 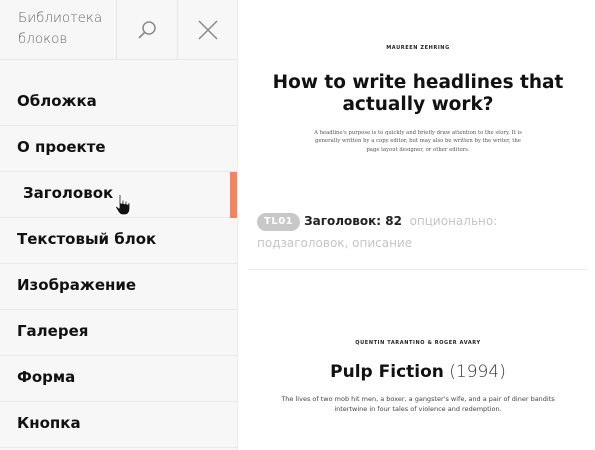 What do you see at coordinates (122, 204) in the screenshot?
I see `hand-pointer-icon` at bounding box center [122, 204].